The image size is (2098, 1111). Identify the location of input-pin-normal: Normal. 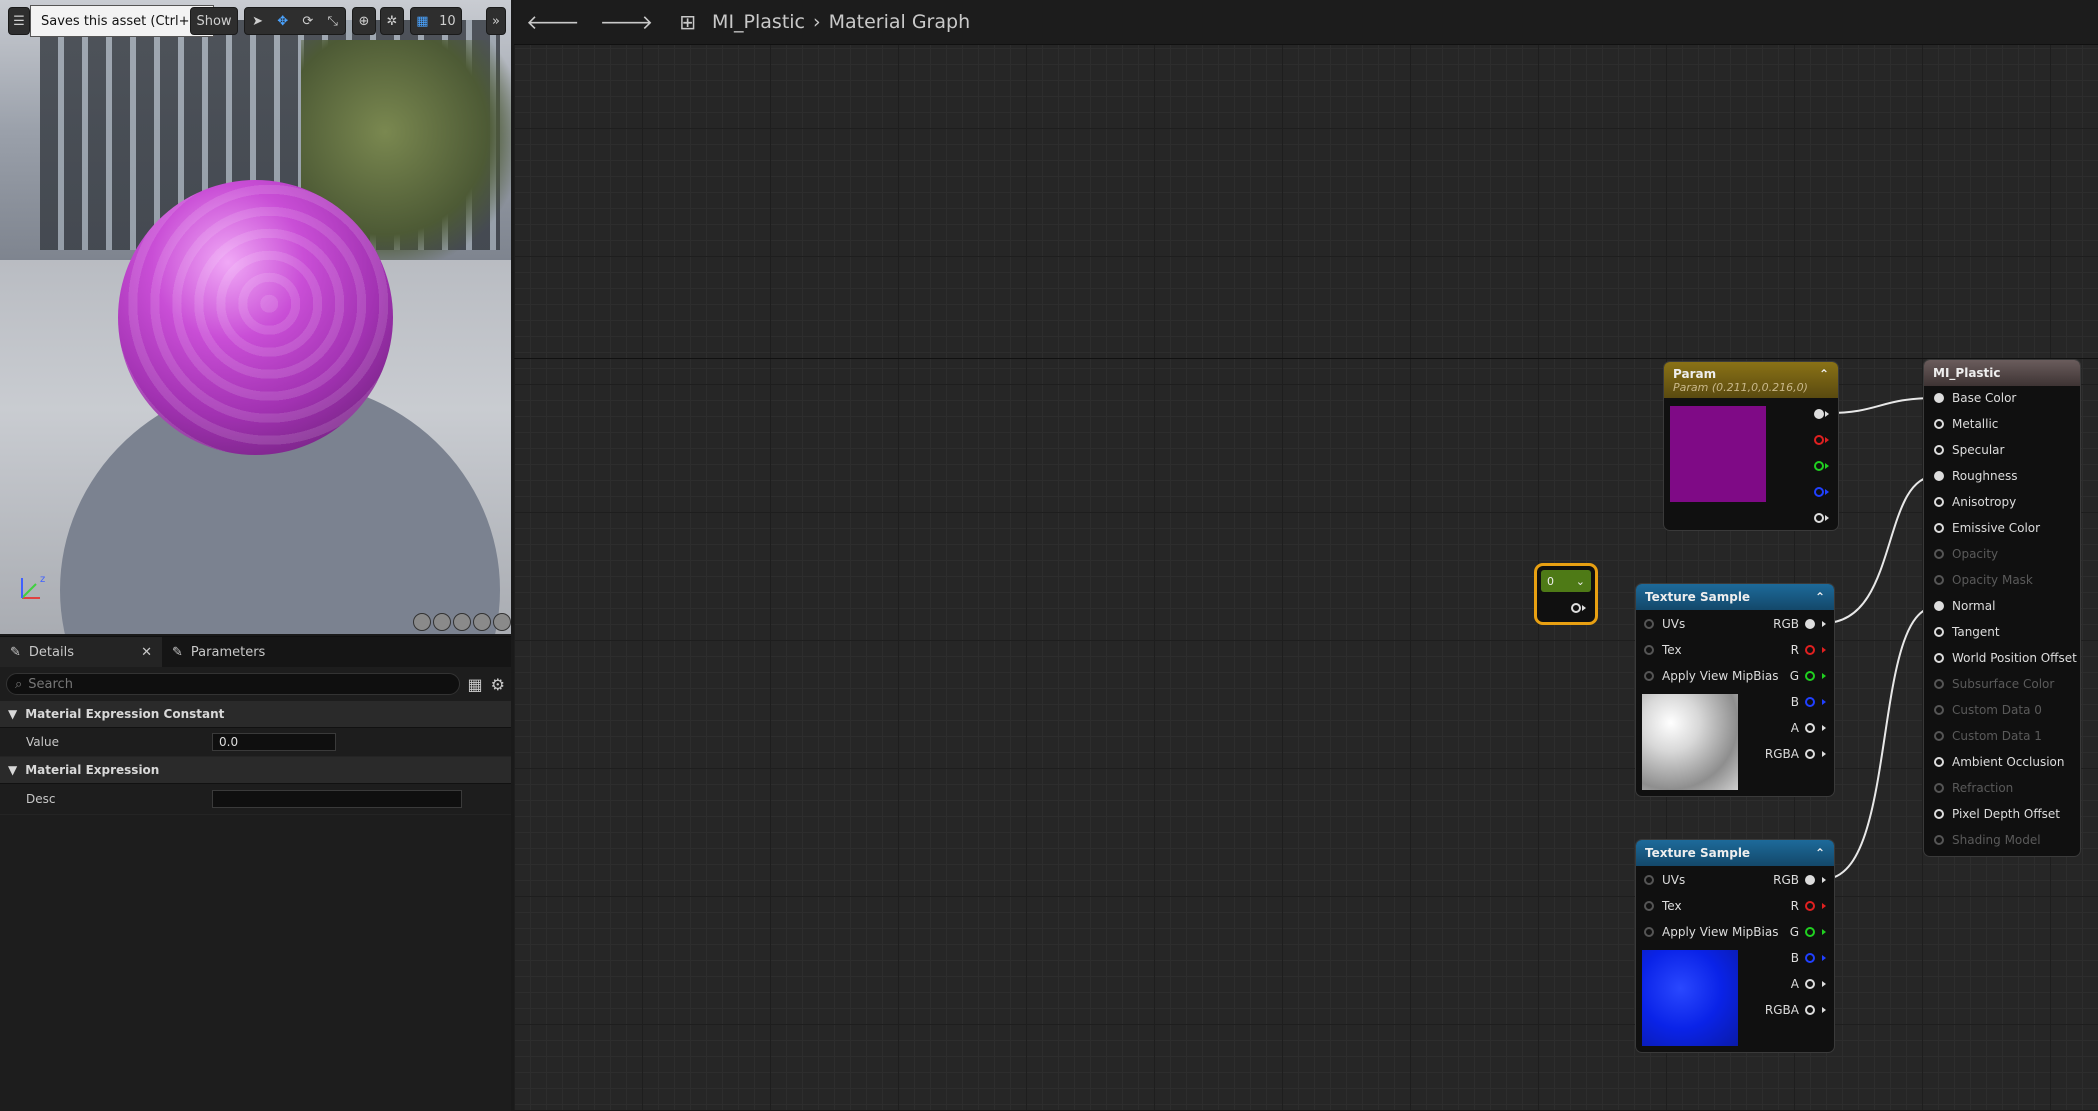
(1964, 606).